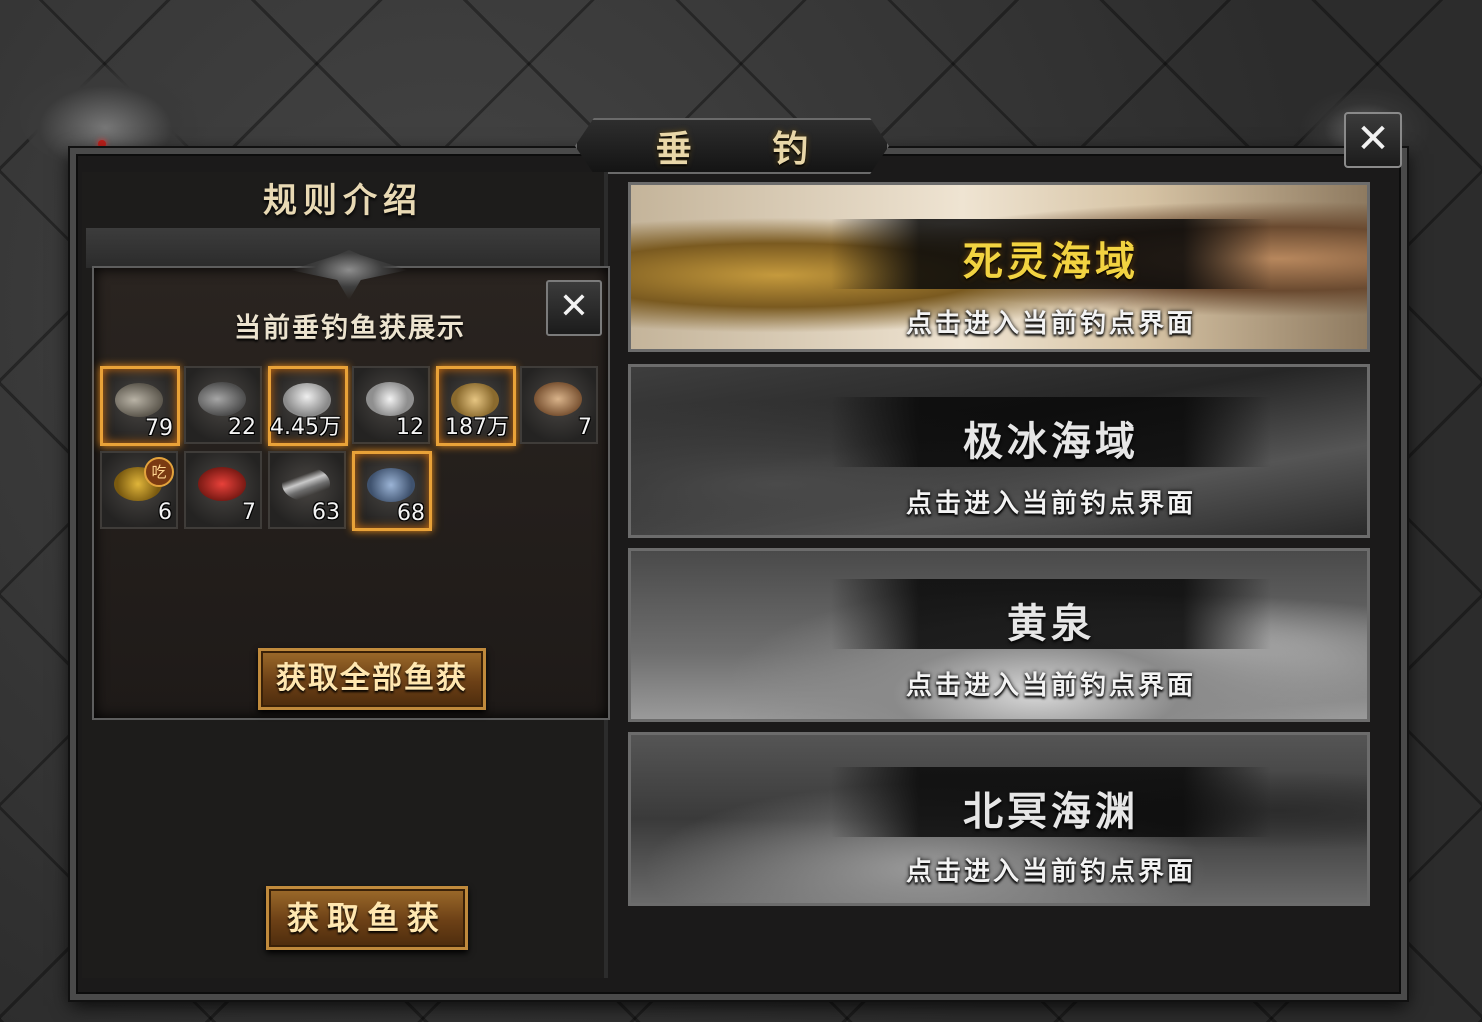 The width and height of the screenshot is (1482, 1022). Describe the element at coordinates (476, 406) in the screenshot. I see `catch-item-slot: 187万` at that location.